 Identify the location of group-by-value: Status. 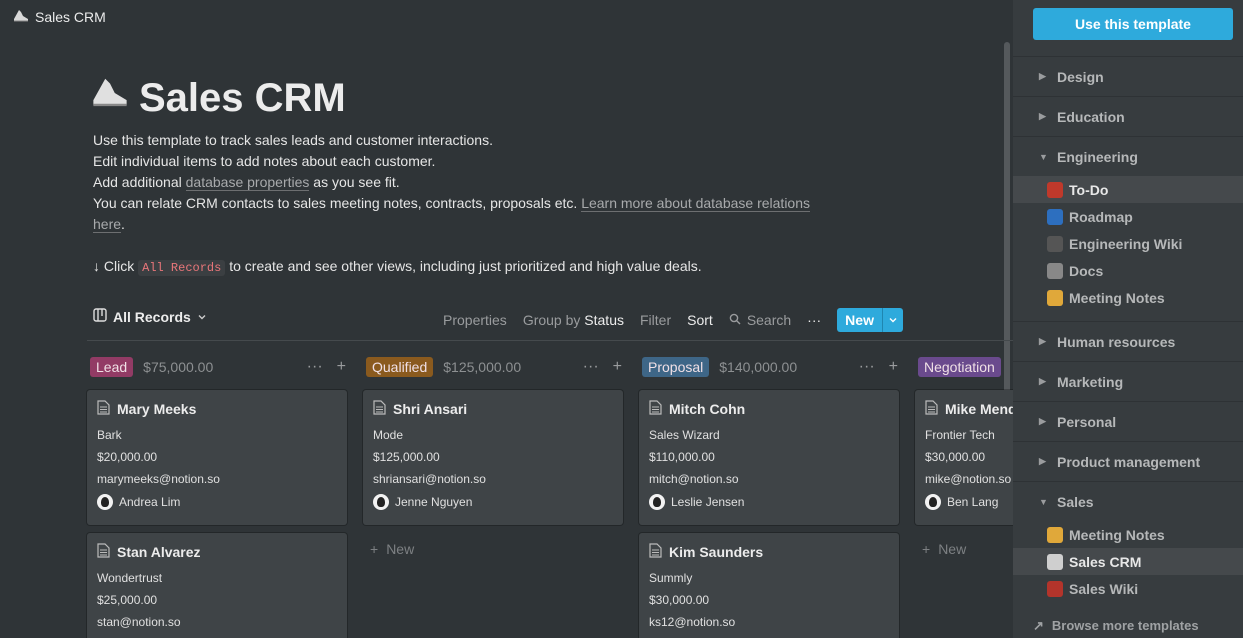
(604, 320).